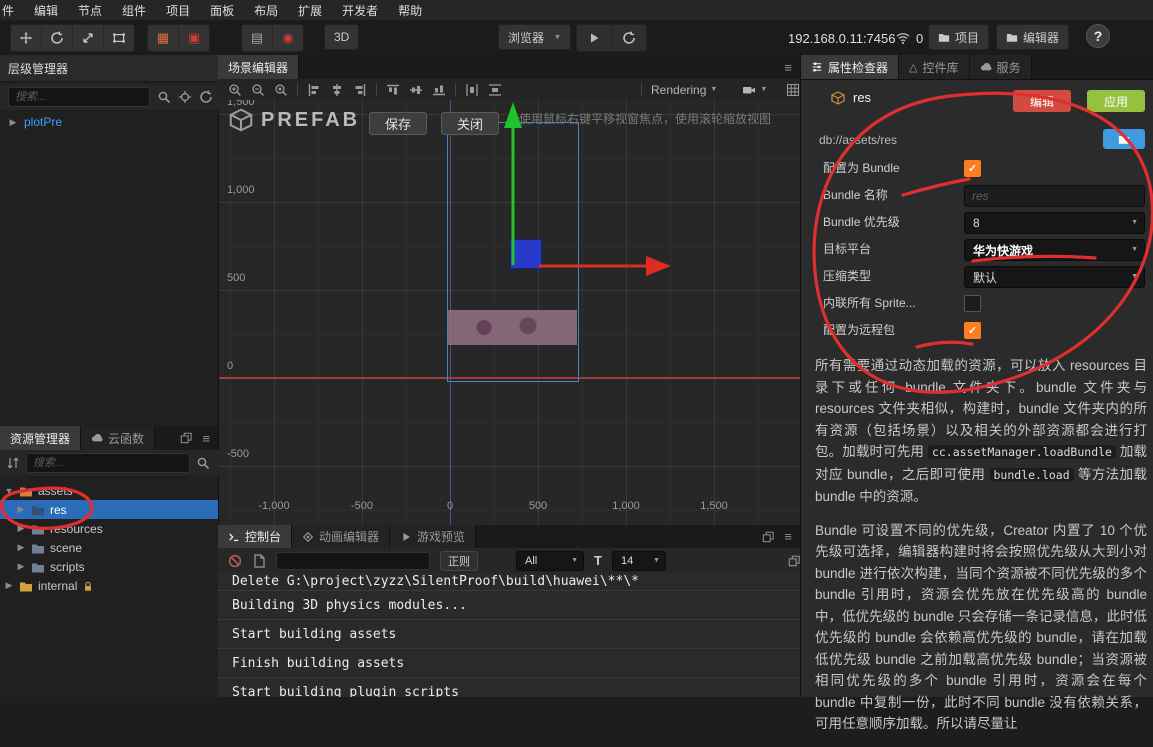 This screenshot has height=747, width=1153. Describe the element at coordinates (1098, 36) in the screenshot. I see `help-button: ?` at that location.